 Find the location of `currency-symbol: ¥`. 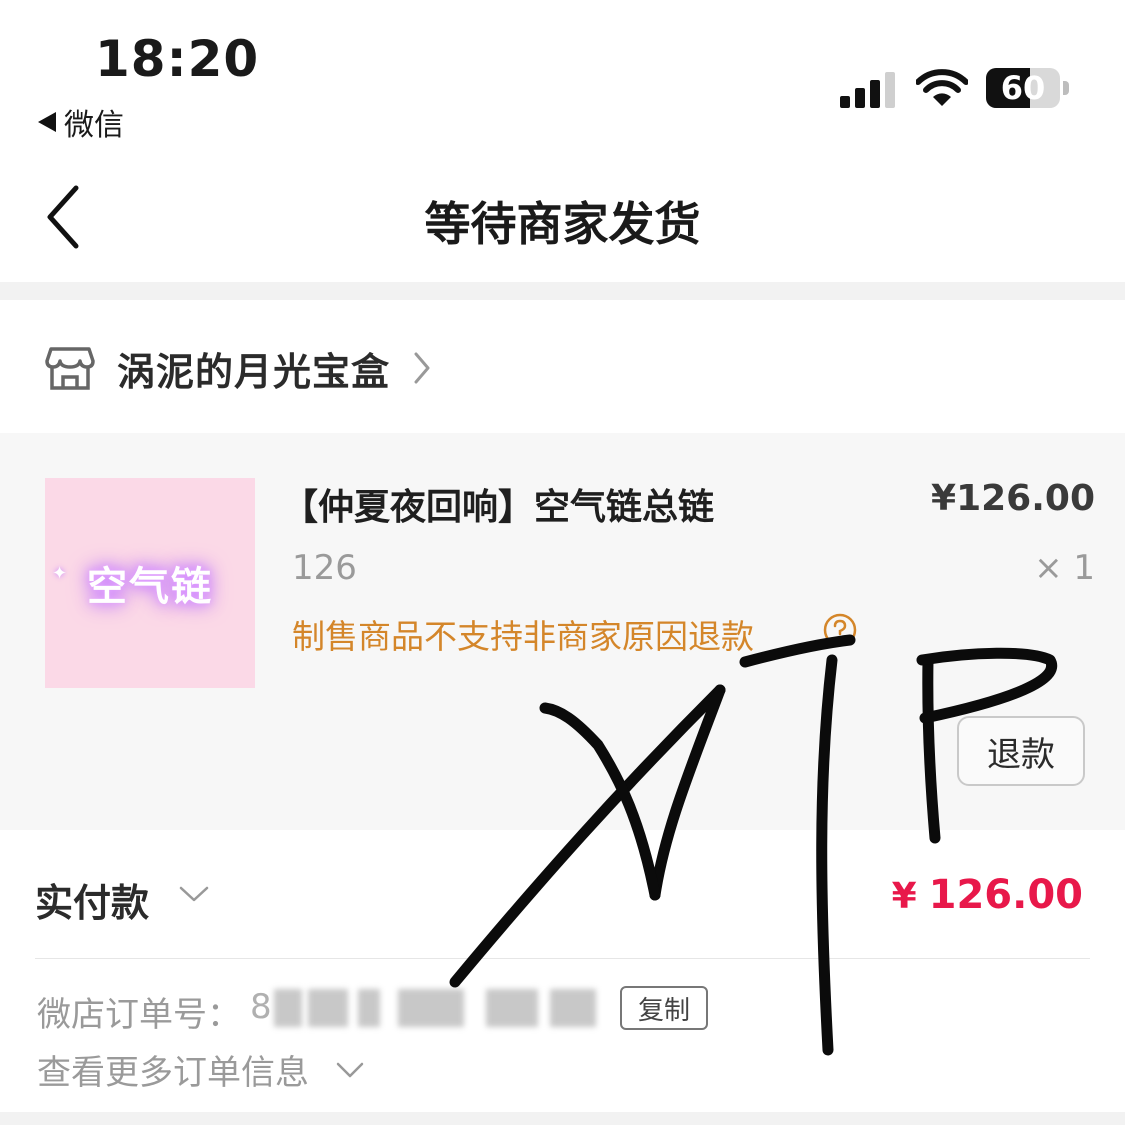

currency-symbol: ¥ is located at coordinates (904, 896).